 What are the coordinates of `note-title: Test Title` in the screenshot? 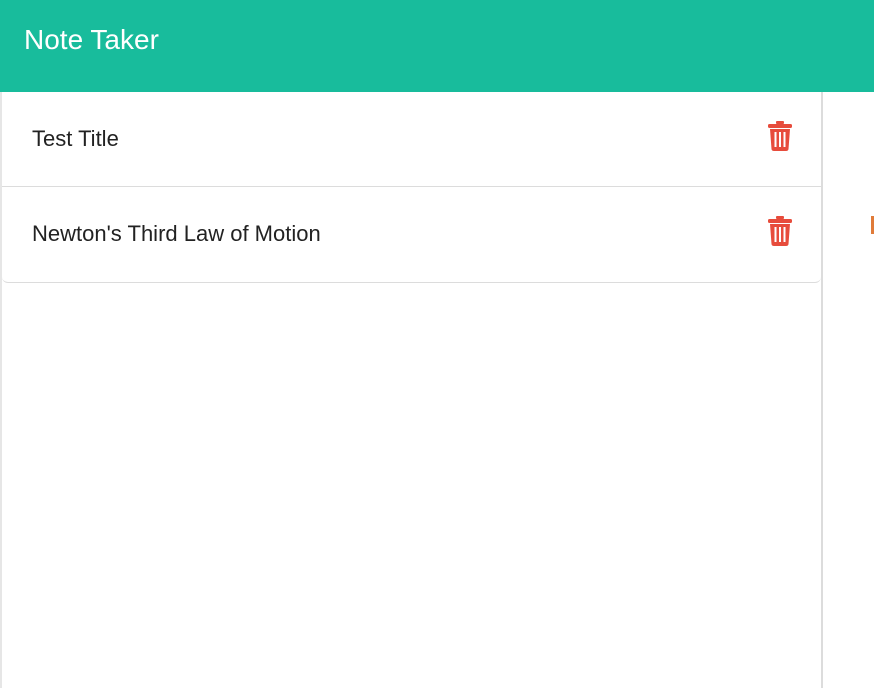 It's located at (75, 139).